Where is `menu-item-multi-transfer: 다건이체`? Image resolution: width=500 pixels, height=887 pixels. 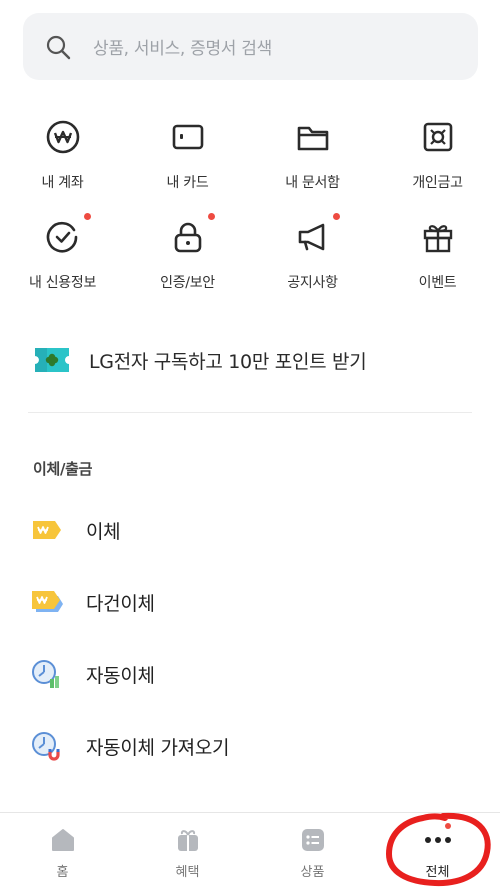
menu-item-multi-transfer: 다건이체 is located at coordinates (92, 602).